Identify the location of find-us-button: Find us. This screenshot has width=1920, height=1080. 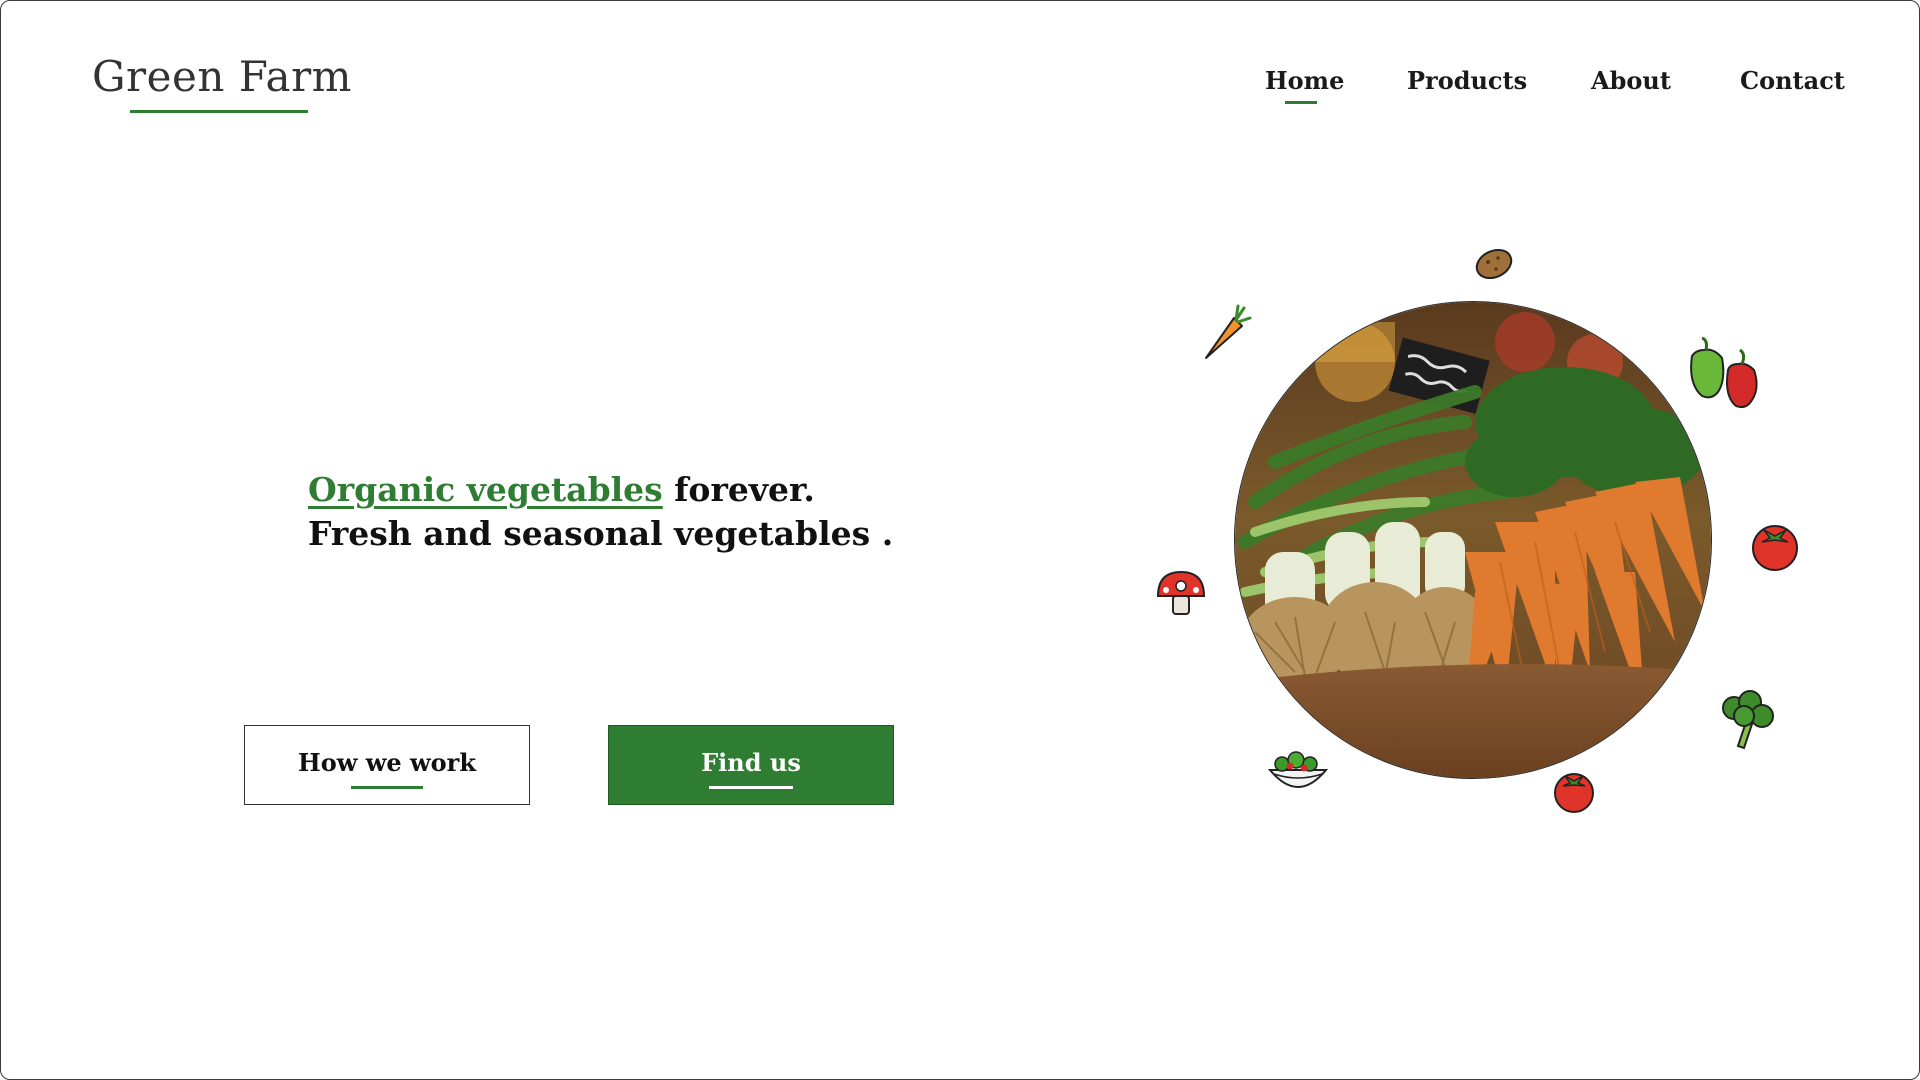
(751, 765).